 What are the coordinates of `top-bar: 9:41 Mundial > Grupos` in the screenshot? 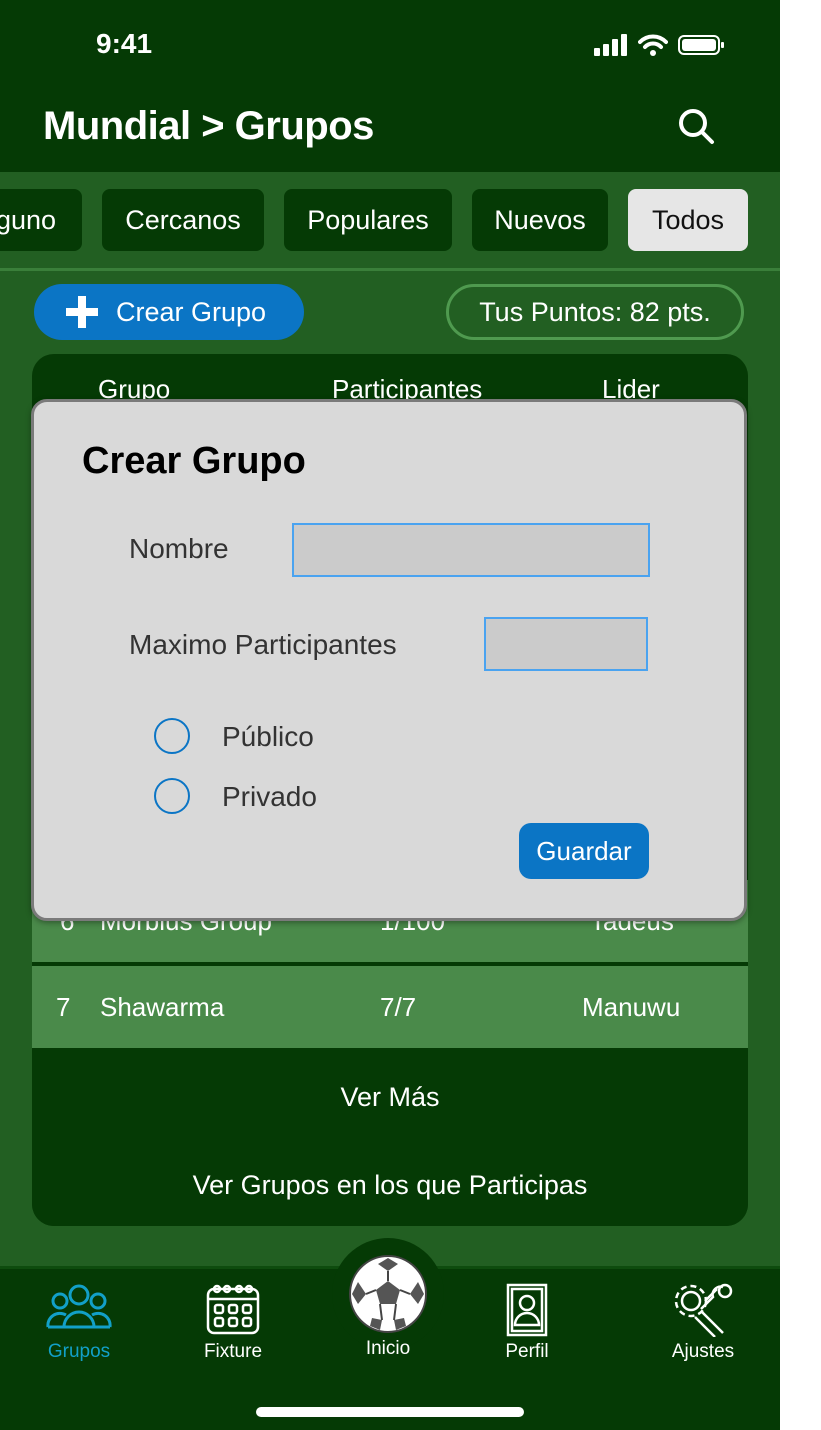 It's located at (390, 86).